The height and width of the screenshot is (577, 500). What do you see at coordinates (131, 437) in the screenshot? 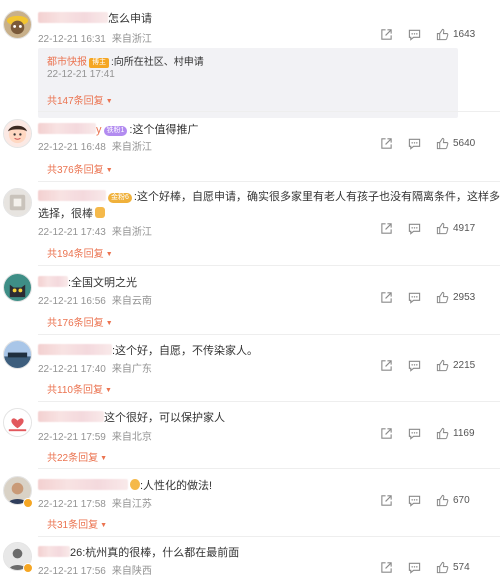
I see `comment-location: 来自北京` at bounding box center [131, 437].